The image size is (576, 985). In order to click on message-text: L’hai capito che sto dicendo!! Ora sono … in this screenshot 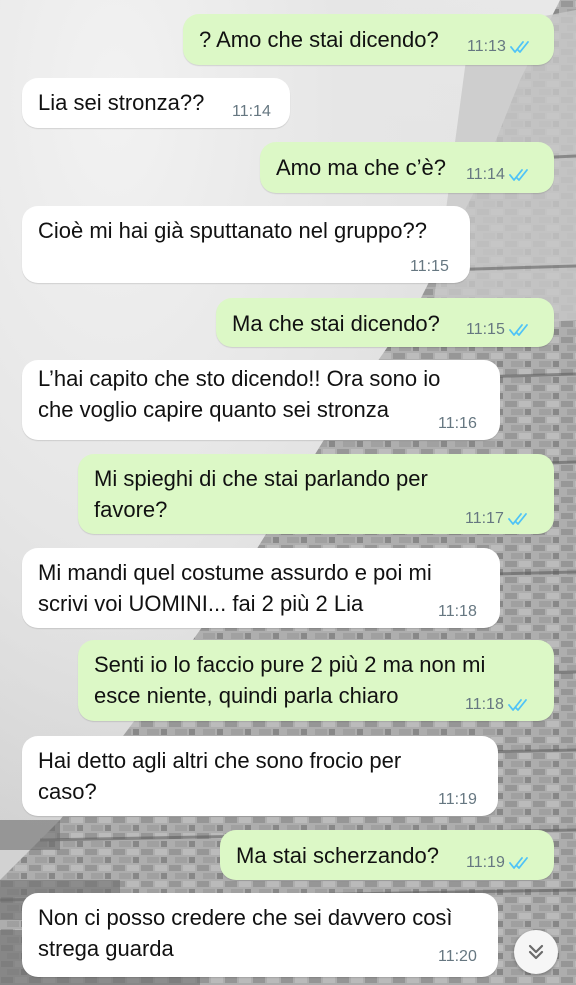, I will do `click(239, 394)`.